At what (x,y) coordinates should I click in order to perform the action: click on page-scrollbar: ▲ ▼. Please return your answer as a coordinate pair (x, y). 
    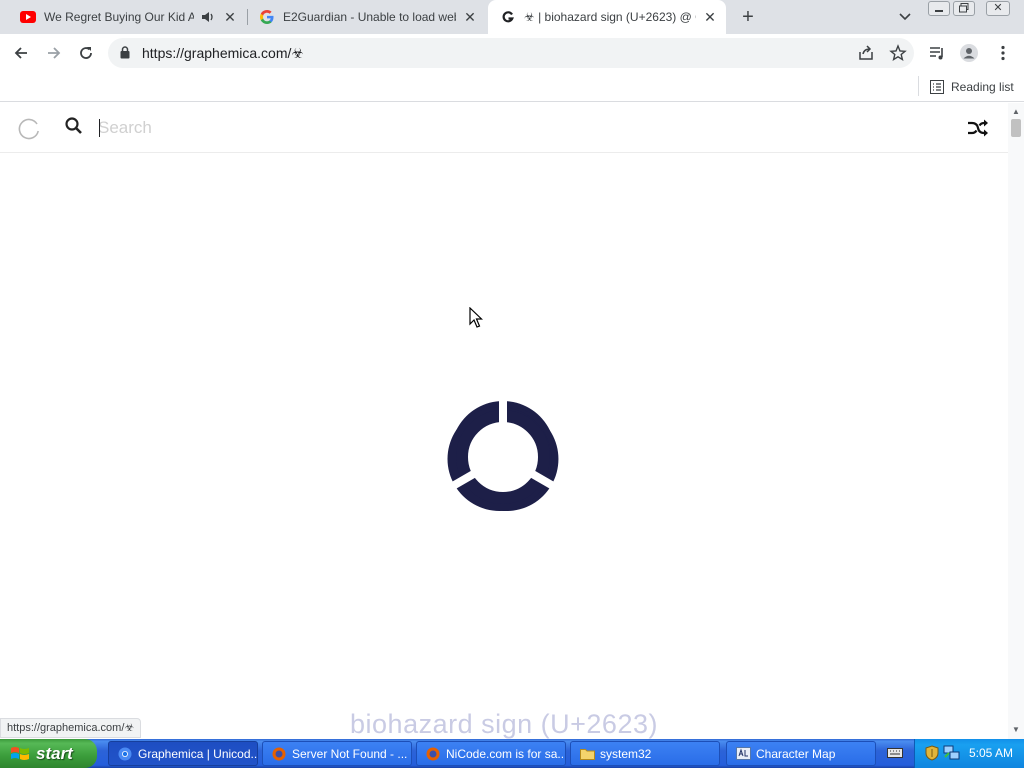
    Looking at the image, I should click on (1016, 421).